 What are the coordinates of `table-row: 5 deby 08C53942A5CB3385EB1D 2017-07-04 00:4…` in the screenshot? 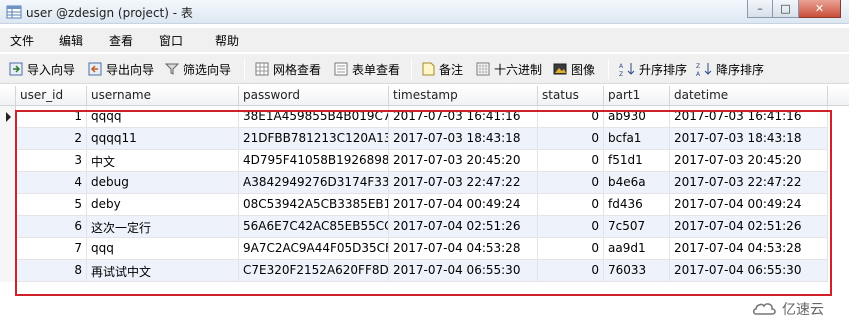 It's located at (424, 205).